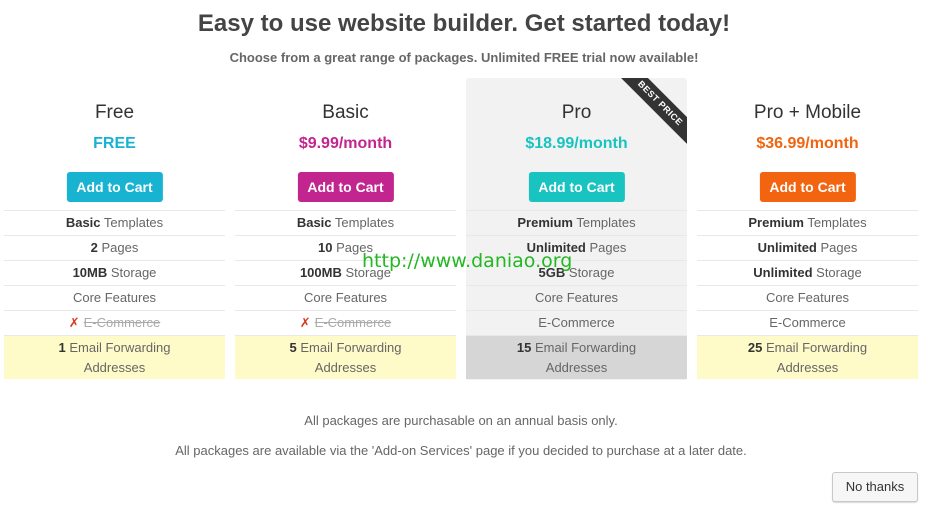 This screenshot has height=524, width=928. I want to click on feature-pages: Unlimited Pages, so click(807, 247).